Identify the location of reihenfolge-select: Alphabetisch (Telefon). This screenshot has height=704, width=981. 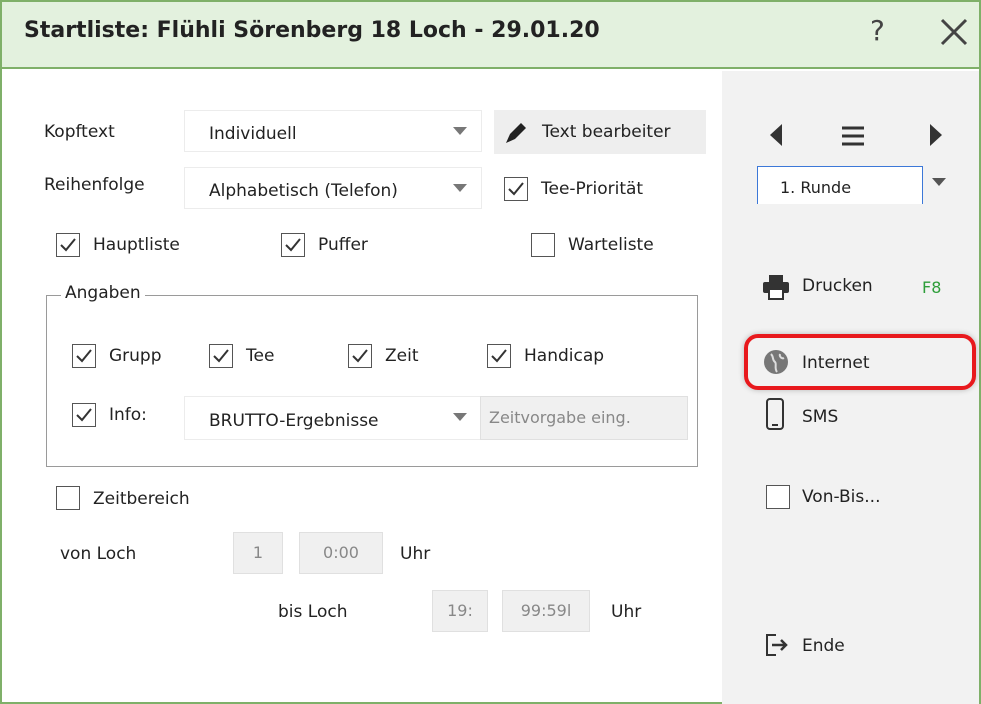
(333, 188).